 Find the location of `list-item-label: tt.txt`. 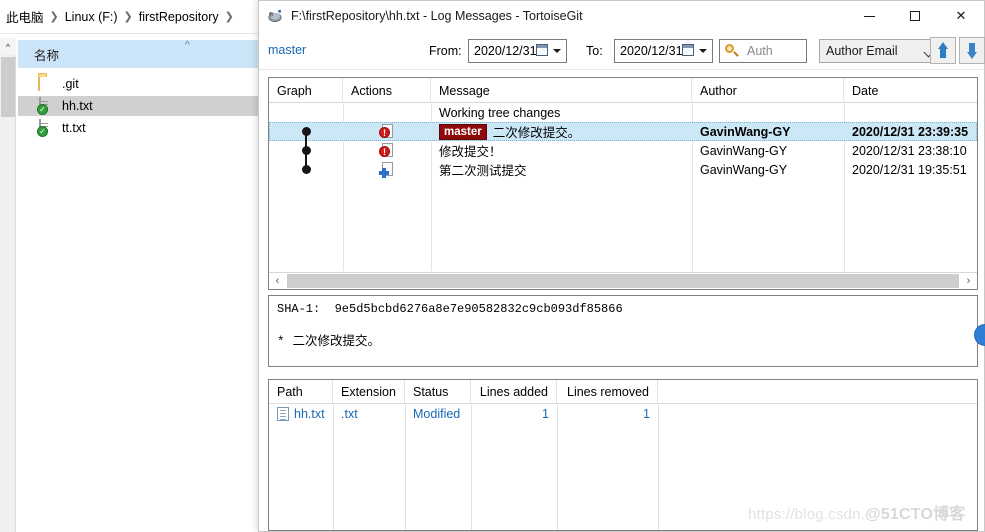

list-item-label: tt.txt is located at coordinates (74, 128).